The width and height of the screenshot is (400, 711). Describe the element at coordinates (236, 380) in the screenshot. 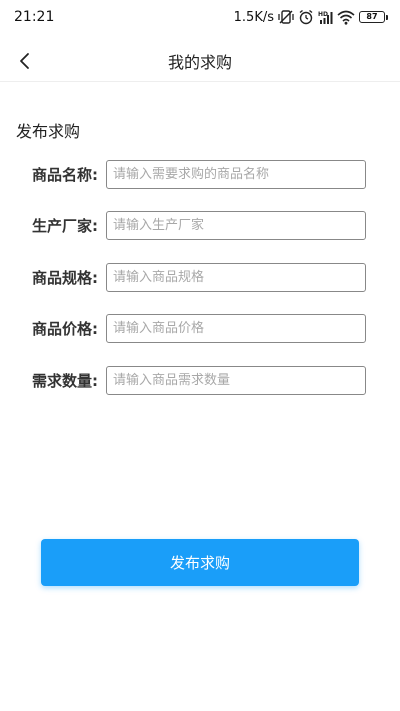

I see `quantity-input` at that location.